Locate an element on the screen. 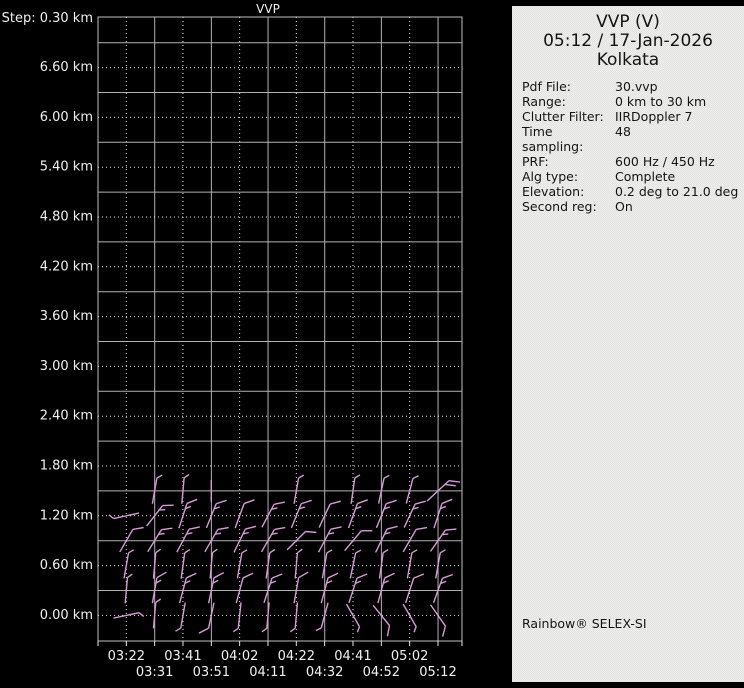 The height and width of the screenshot is (688, 744). chart-title: VVP is located at coordinates (268, 9).